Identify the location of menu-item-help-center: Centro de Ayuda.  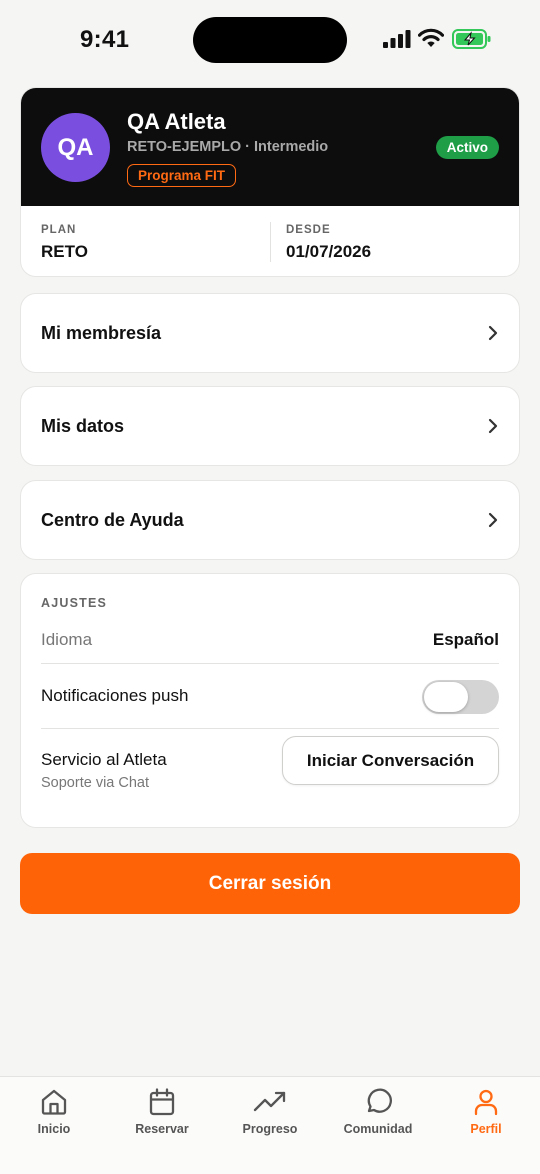
(270, 520).